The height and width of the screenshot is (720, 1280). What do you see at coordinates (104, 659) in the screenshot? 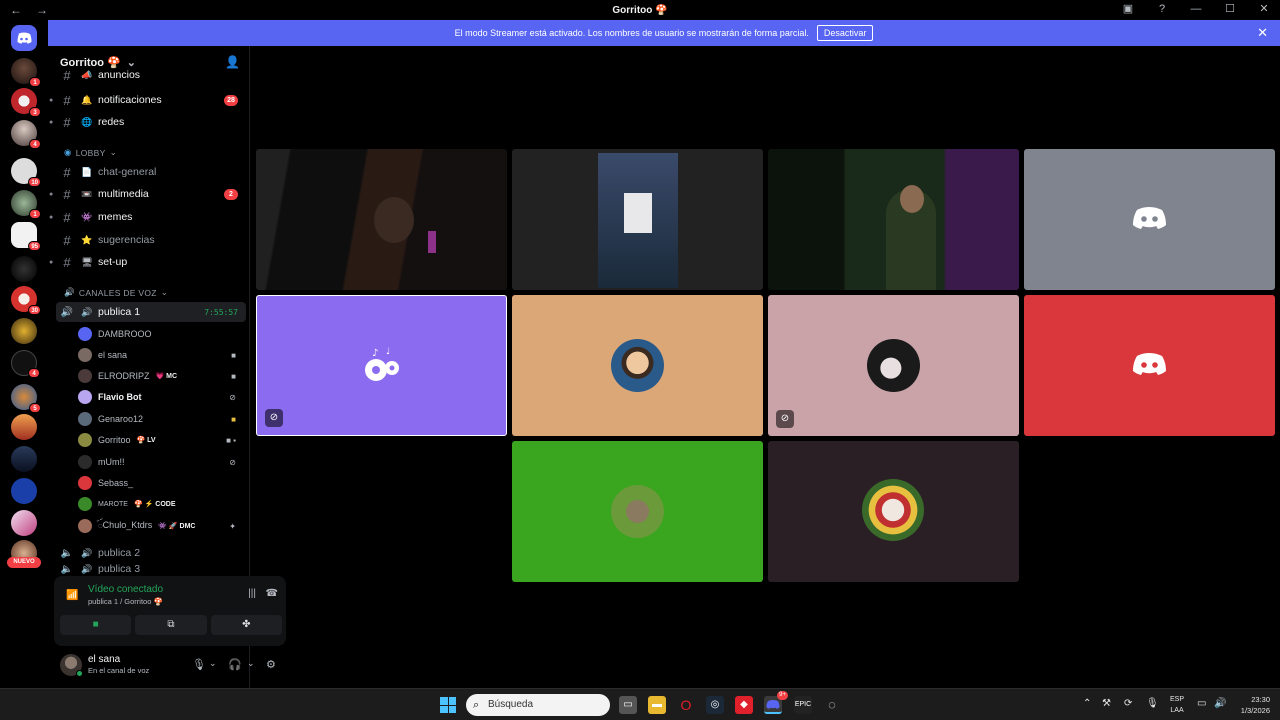
I see `user-name: el sana` at bounding box center [104, 659].